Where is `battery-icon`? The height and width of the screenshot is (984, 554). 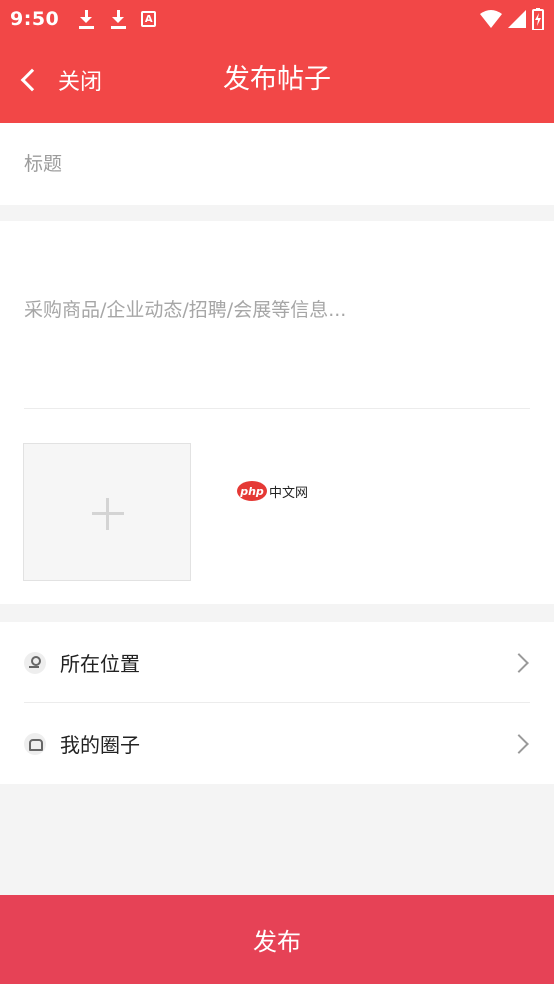
battery-icon is located at coordinates (538, 19).